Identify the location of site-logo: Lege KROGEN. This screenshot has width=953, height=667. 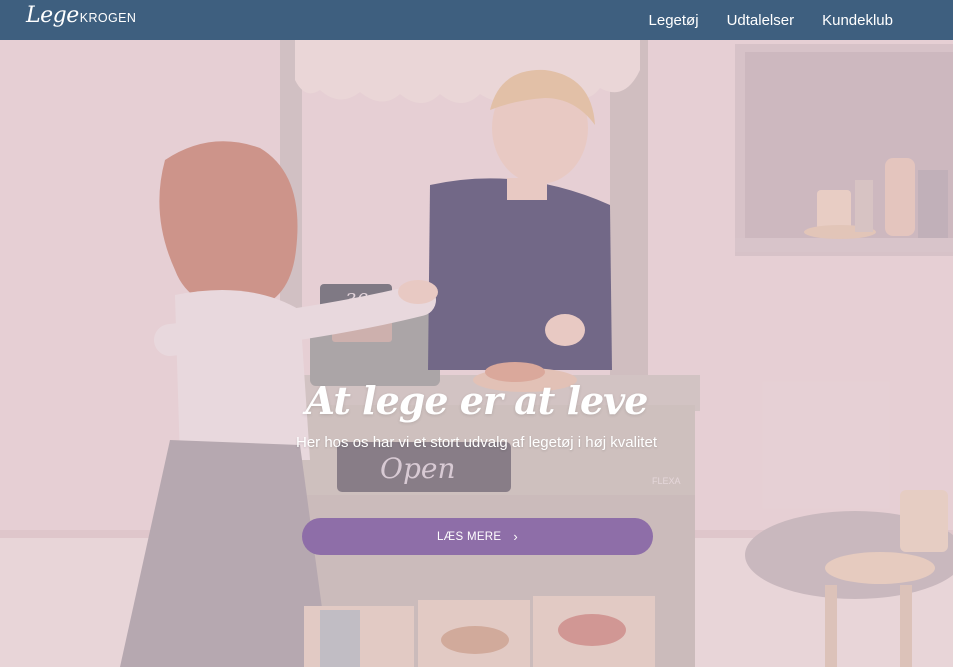
(81, 15).